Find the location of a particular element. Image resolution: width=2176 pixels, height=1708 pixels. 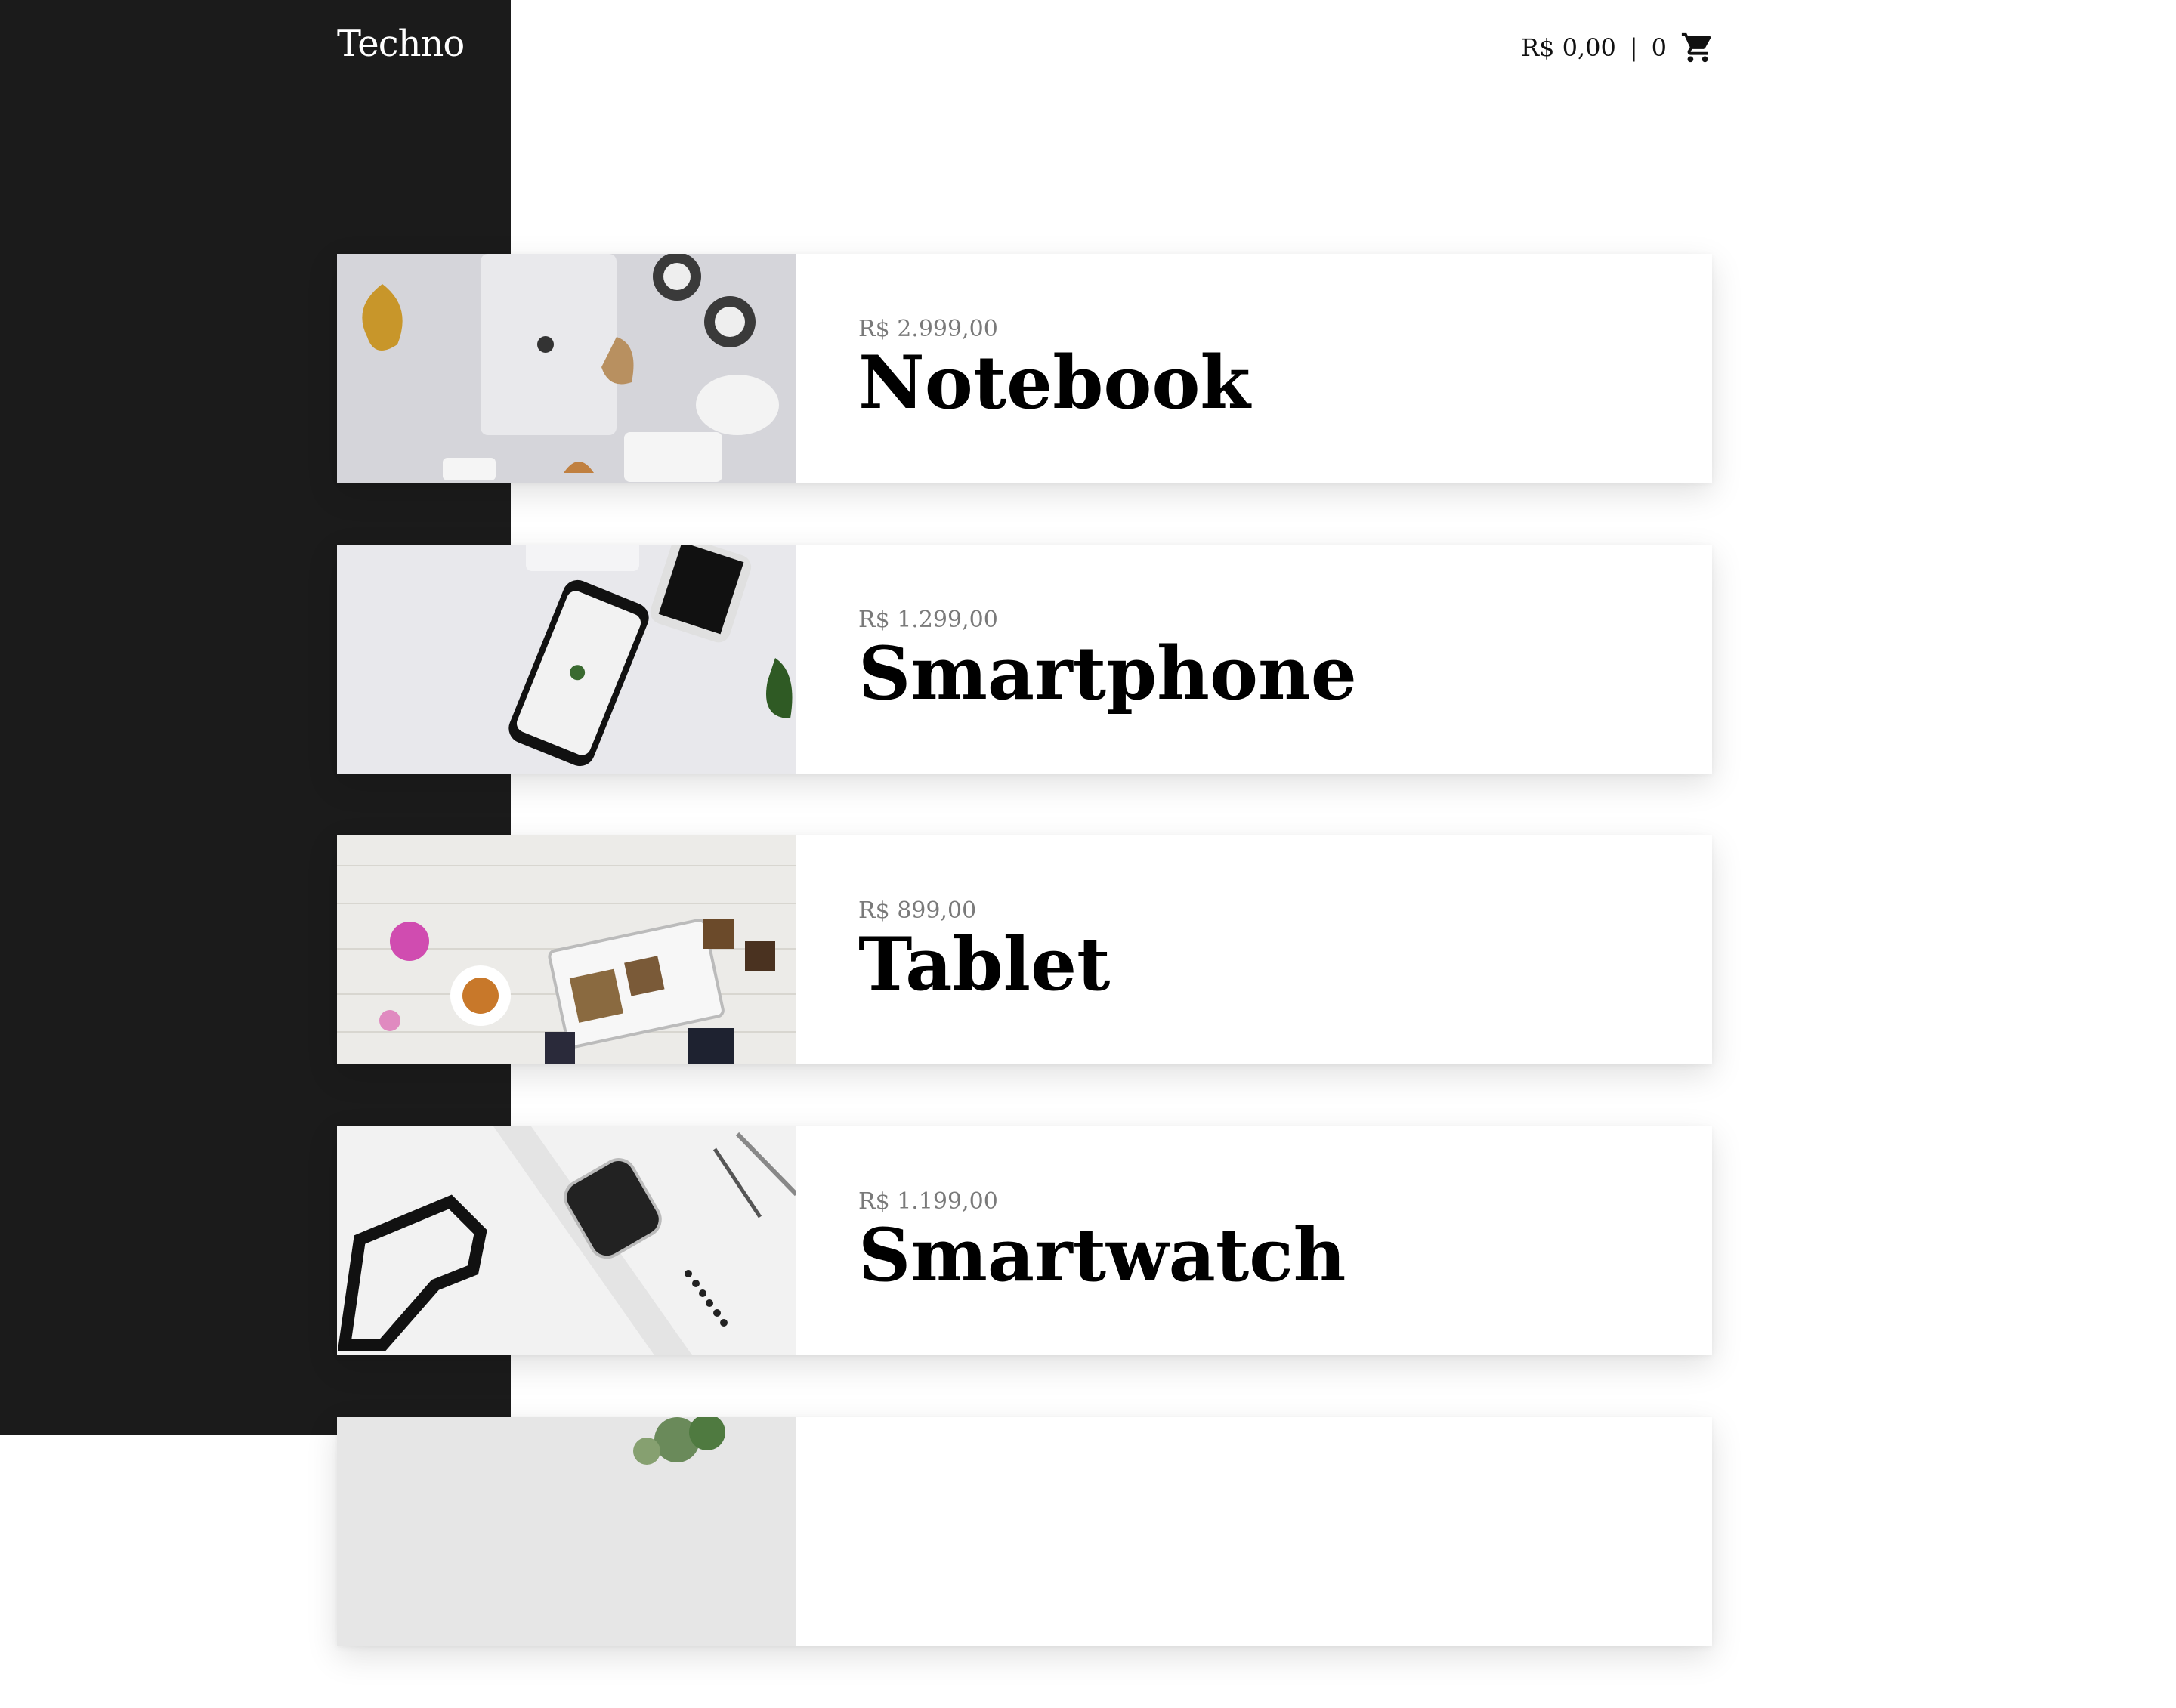

product-card-notebook: R$ 2.999,00 Notebook is located at coordinates (1024, 368).